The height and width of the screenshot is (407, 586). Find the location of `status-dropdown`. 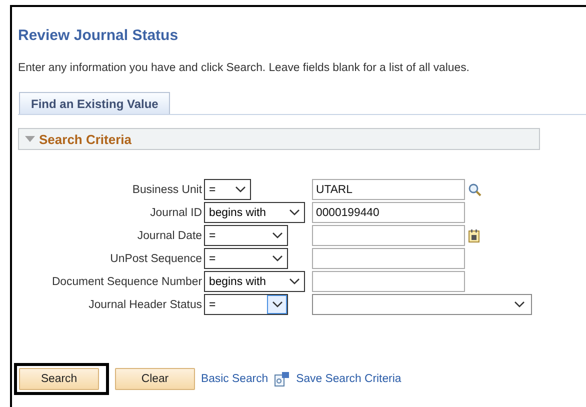

status-dropdown is located at coordinates (422, 304).